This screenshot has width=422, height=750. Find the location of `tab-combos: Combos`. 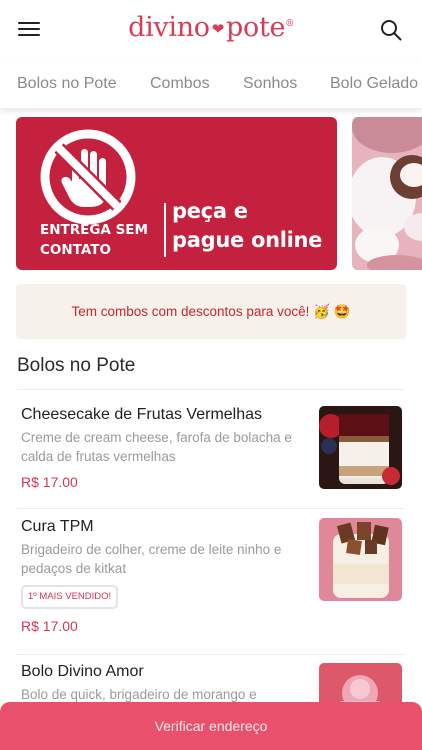

tab-combos: Combos is located at coordinates (180, 84).